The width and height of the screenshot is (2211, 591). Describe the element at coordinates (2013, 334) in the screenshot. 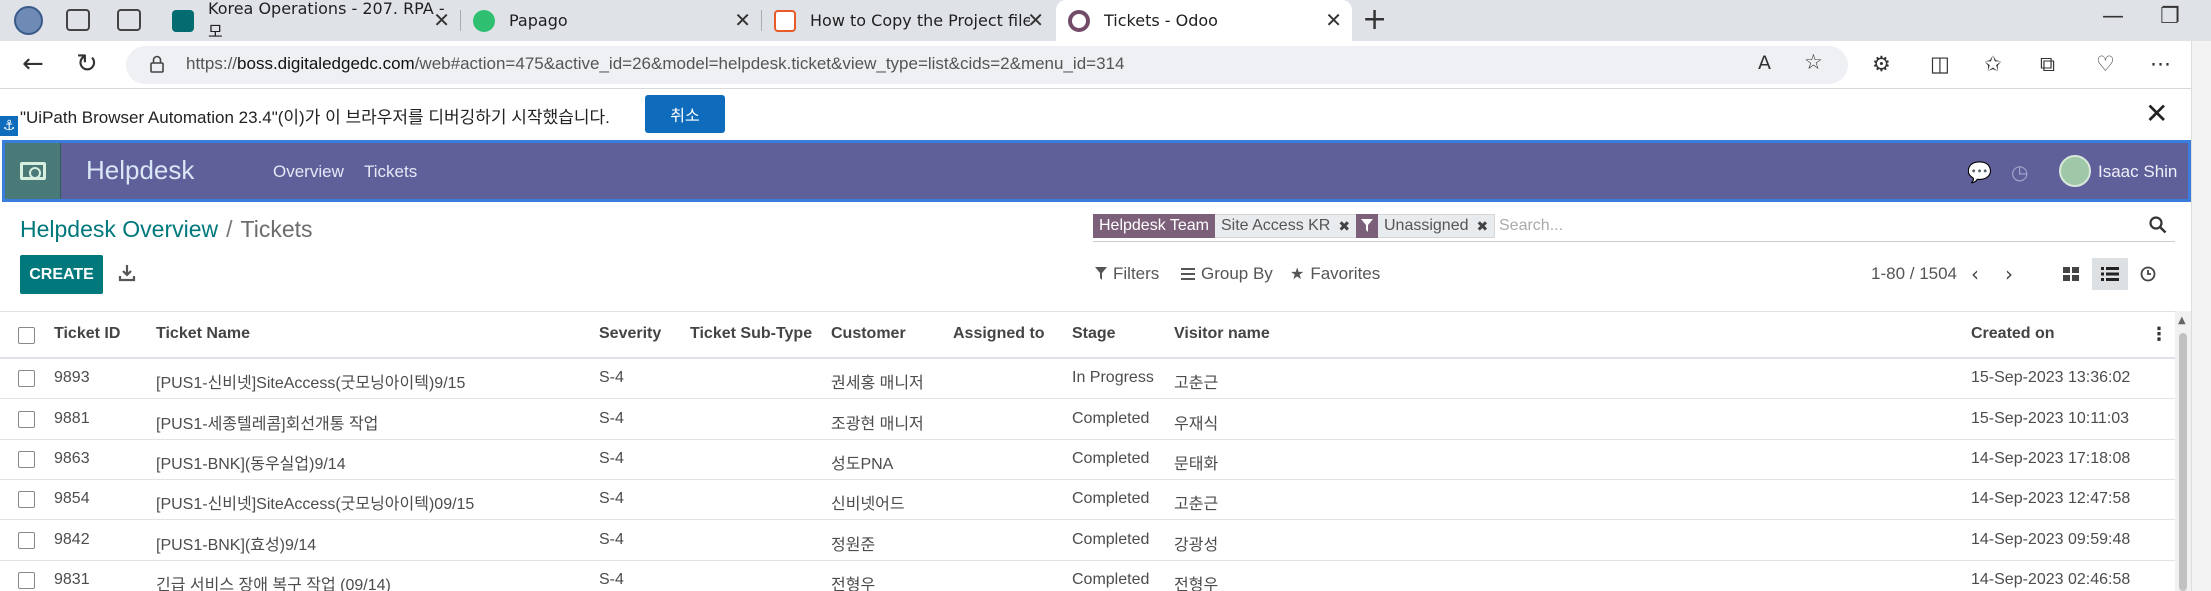

I see `column-header: Created on` at that location.